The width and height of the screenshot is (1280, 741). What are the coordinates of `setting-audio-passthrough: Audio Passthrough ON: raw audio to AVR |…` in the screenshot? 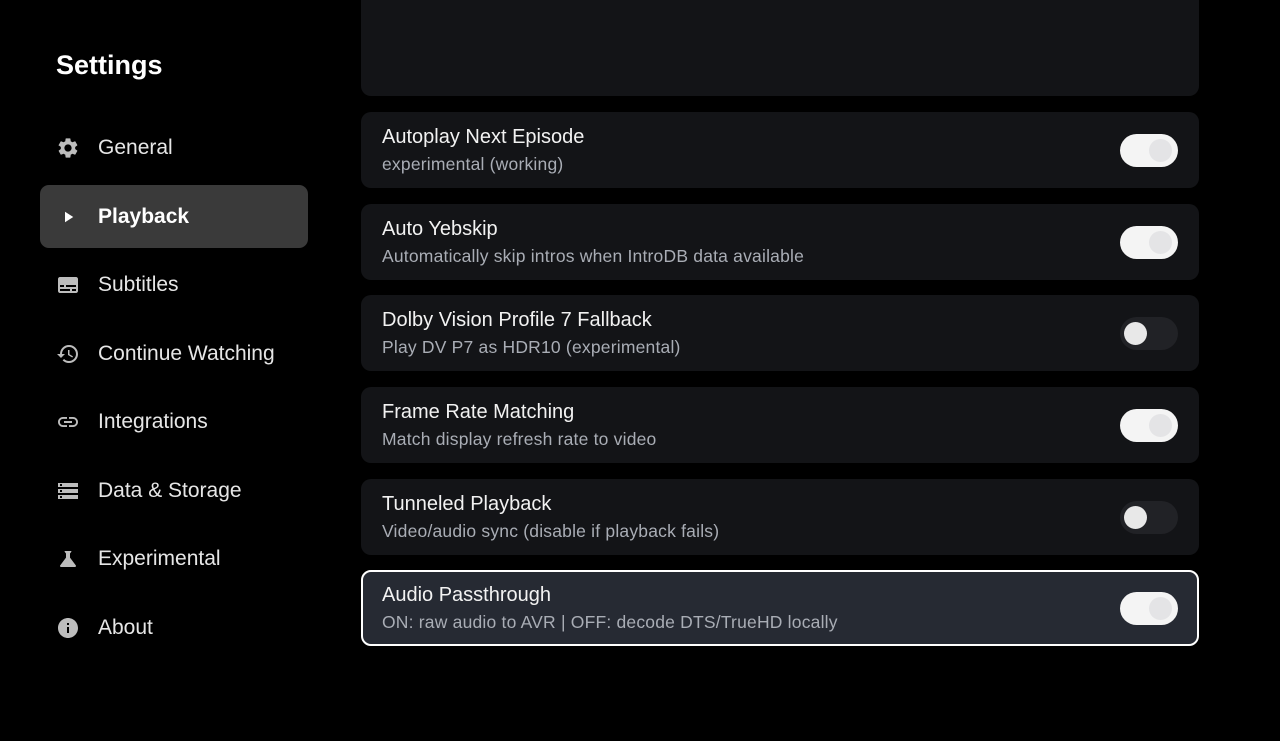 It's located at (780, 608).